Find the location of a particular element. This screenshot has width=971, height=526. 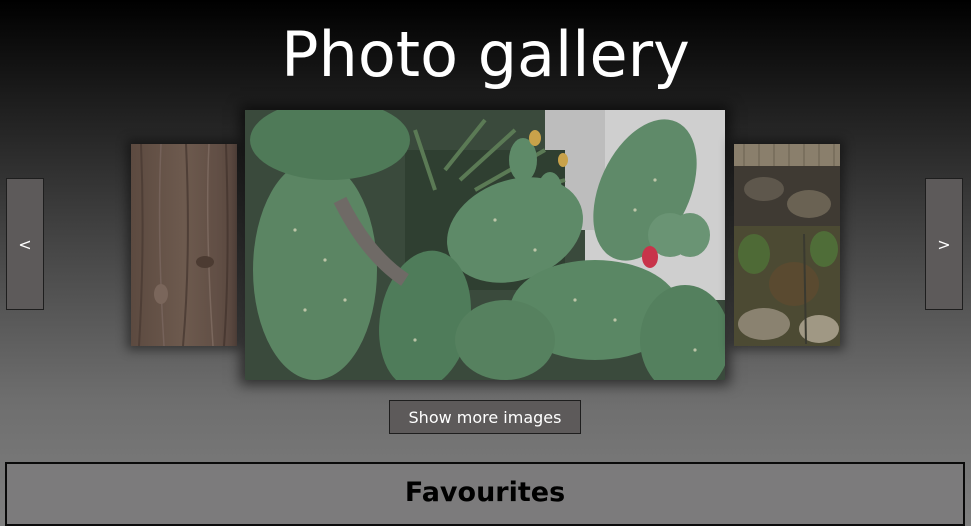

wood-photo is located at coordinates (184, 245).